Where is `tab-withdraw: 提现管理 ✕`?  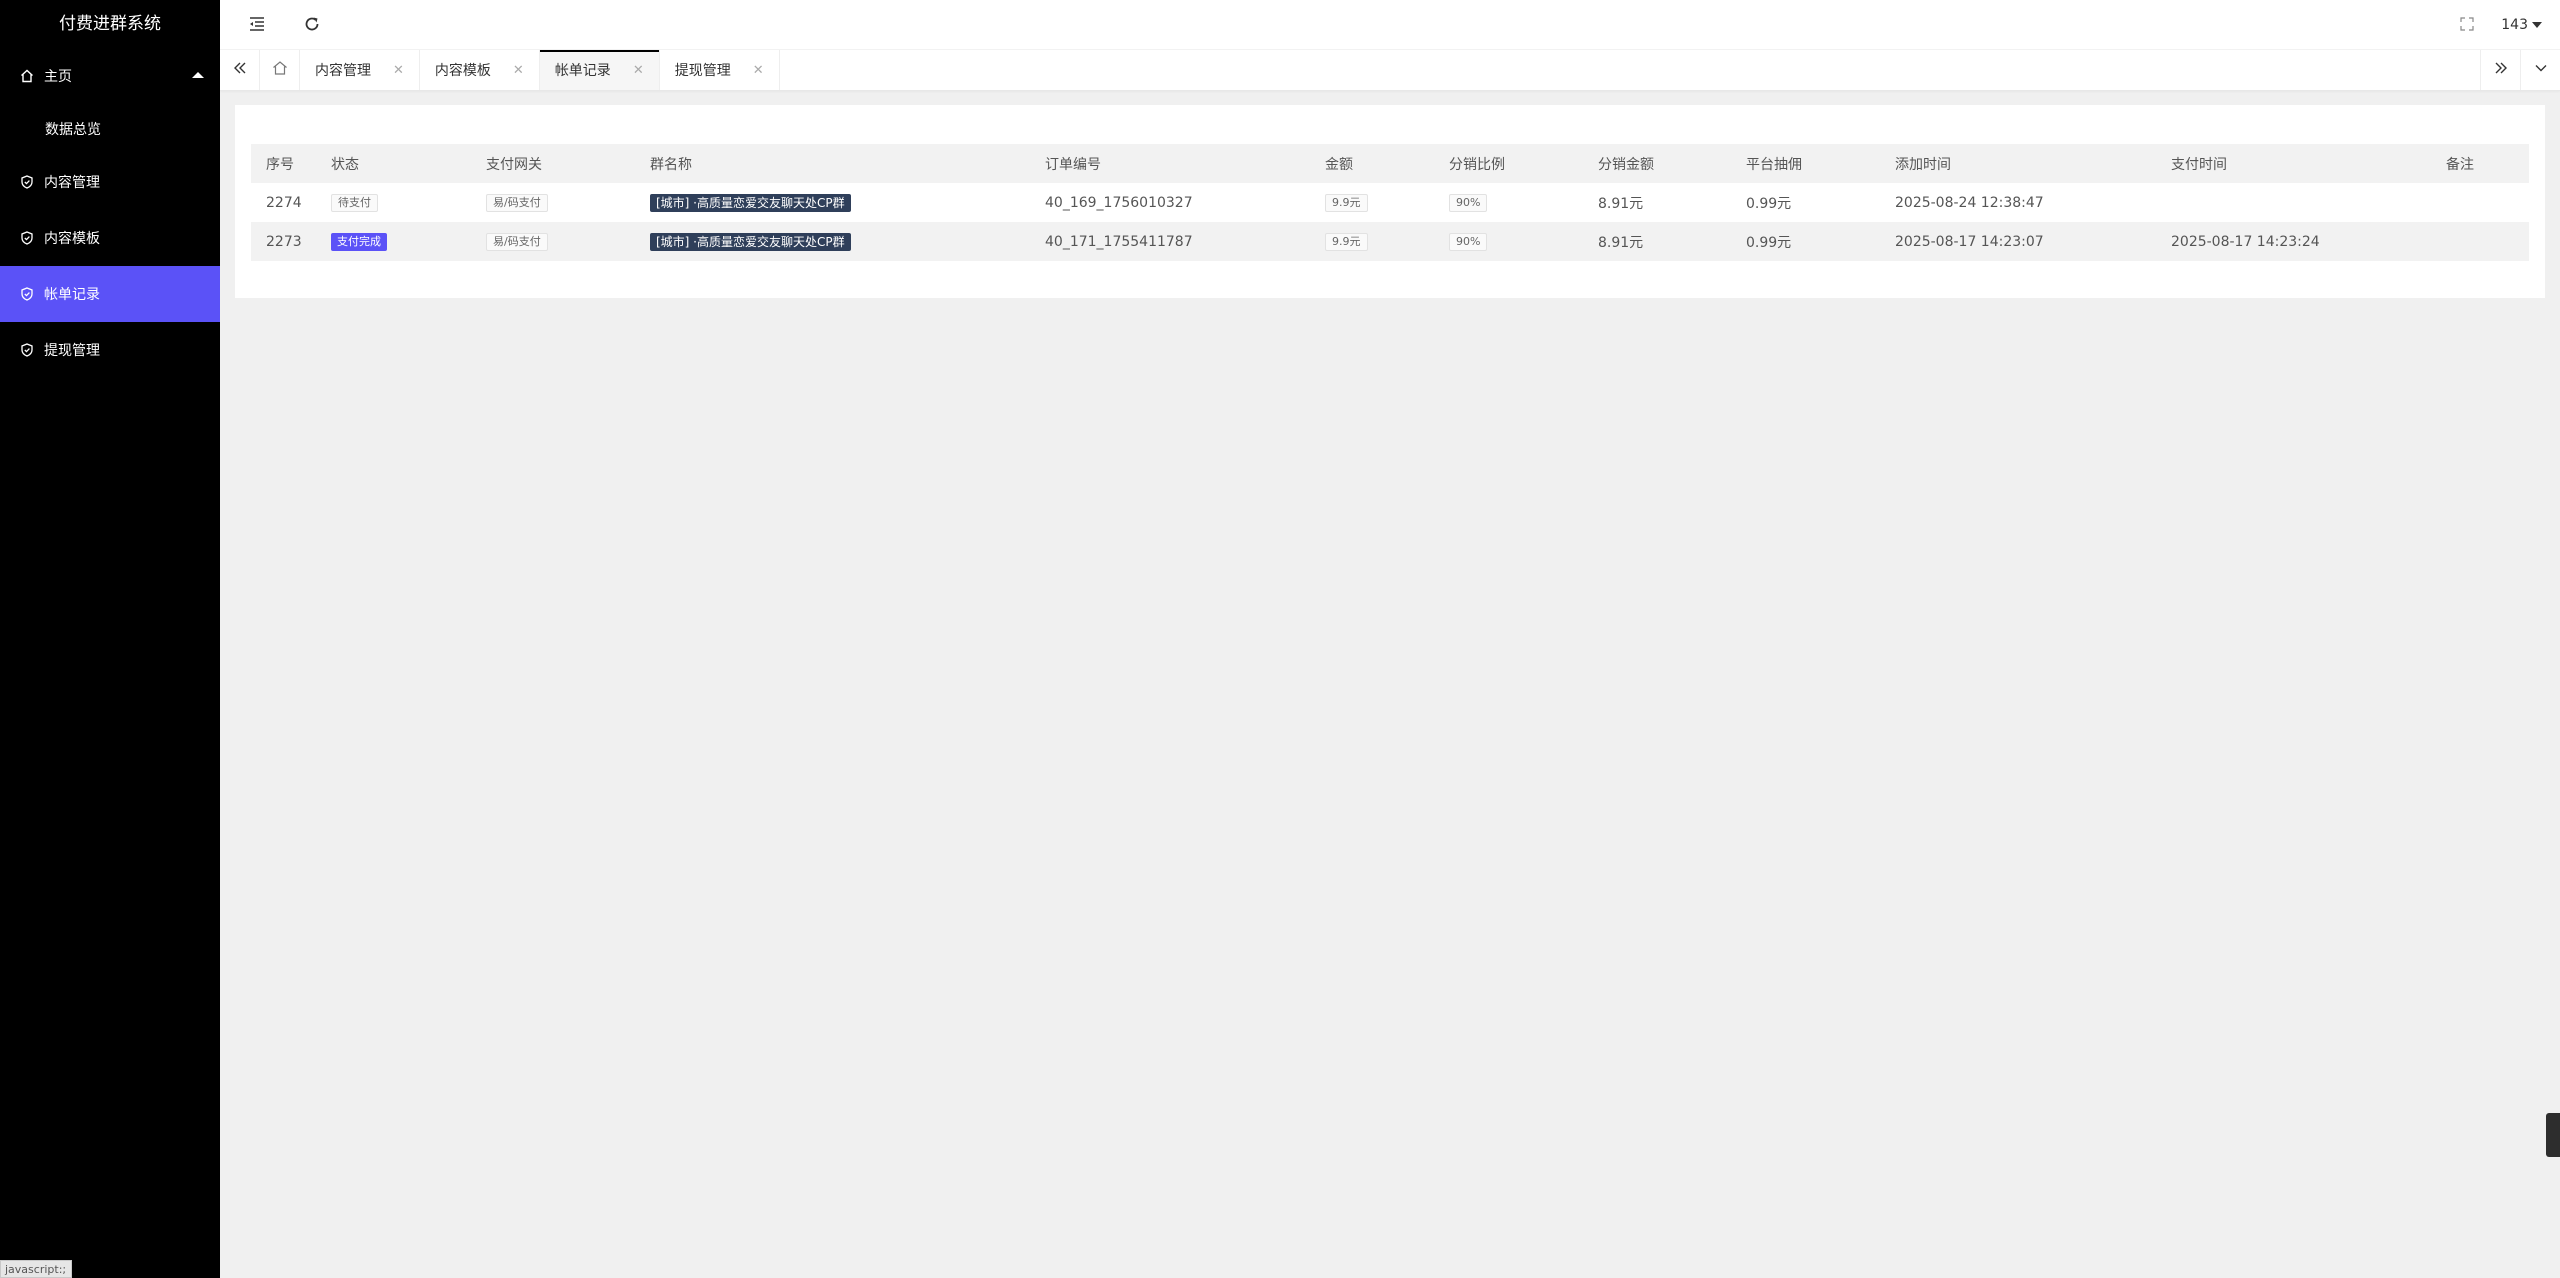 tab-withdraw: 提现管理 ✕ is located at coordinates (720, 70).